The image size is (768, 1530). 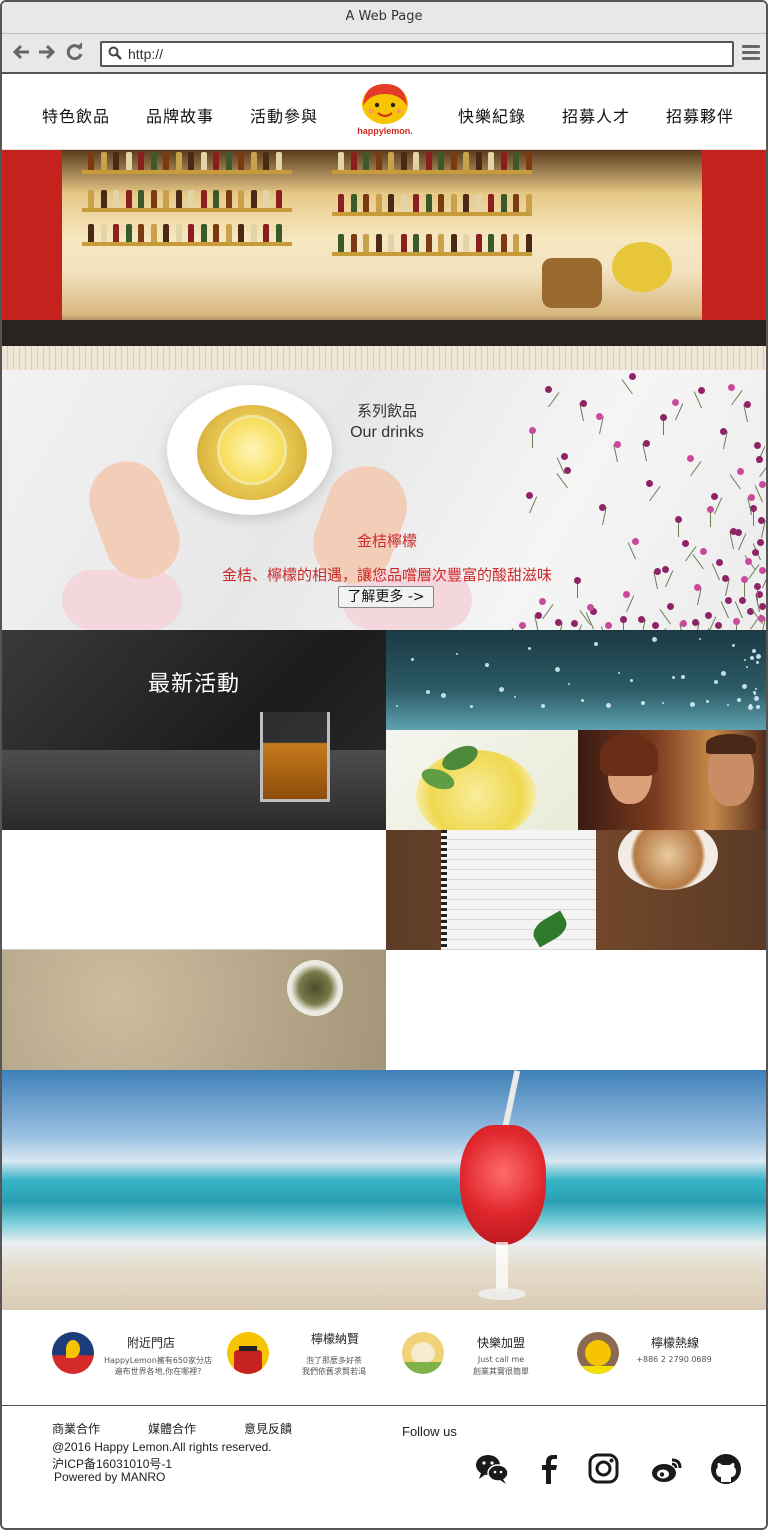 What do you see at coordinates (386, 541) in the screenshot?
I see `product-name: 金桔檸檬` at bounding box center [386, 541].